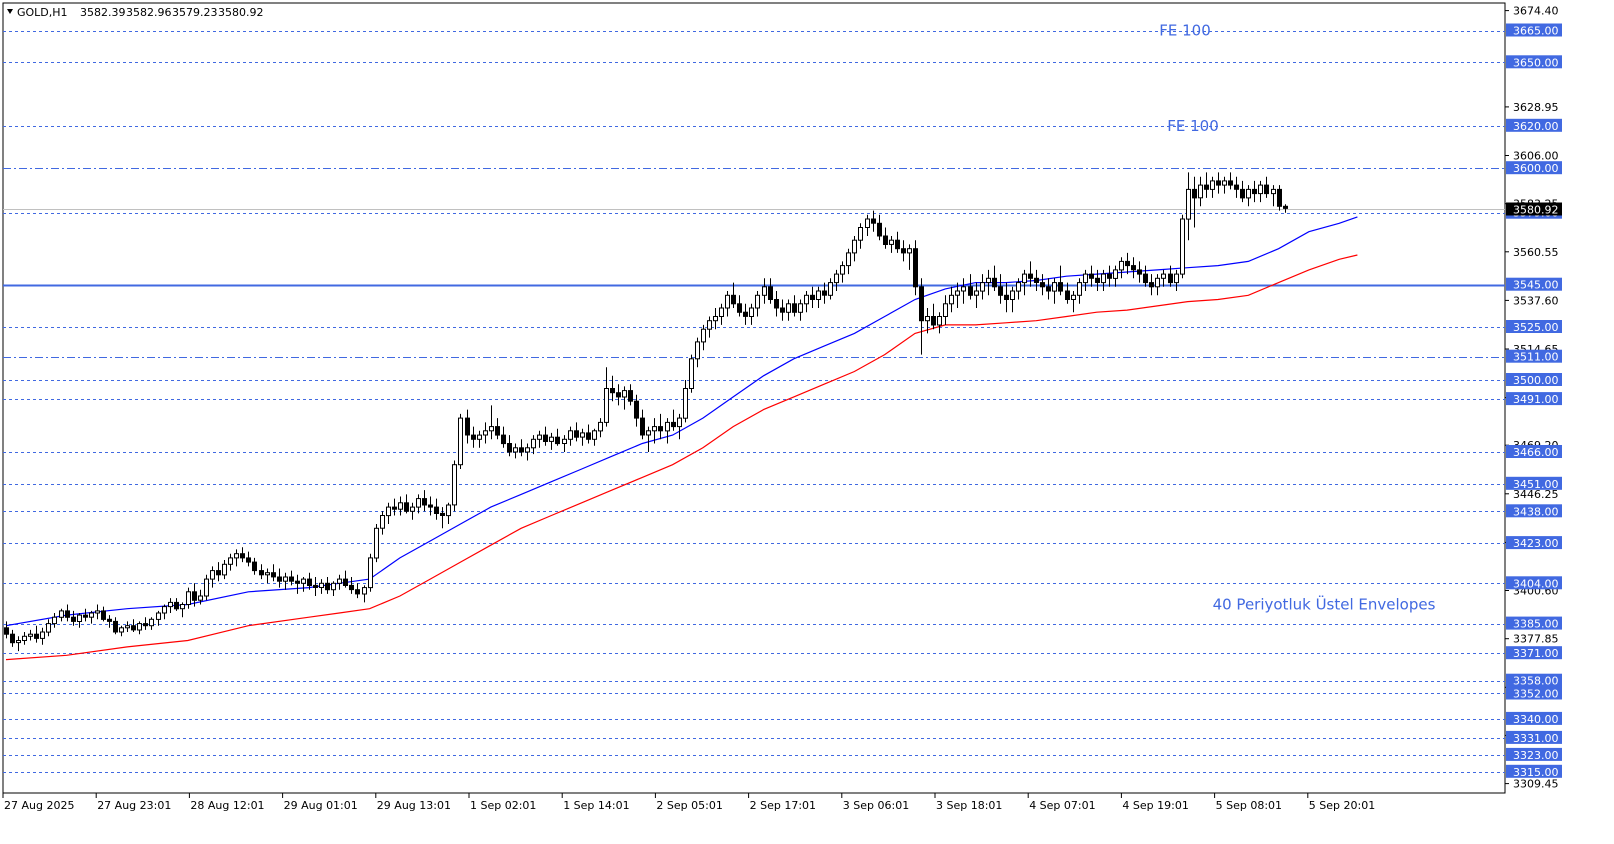 The height and width of the screenshot is (844, 1614). Describe the element at coordinates (1536, 784) in the screenshot. I see `price-tick-label-15: 3309.45` at that location.